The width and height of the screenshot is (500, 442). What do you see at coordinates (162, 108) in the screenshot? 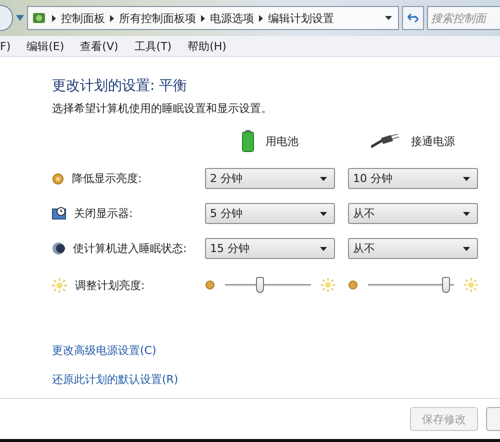
I see `description: 选择希望计算机使用的睡眠设置和显示设置。` at bounding box center [162, 108].